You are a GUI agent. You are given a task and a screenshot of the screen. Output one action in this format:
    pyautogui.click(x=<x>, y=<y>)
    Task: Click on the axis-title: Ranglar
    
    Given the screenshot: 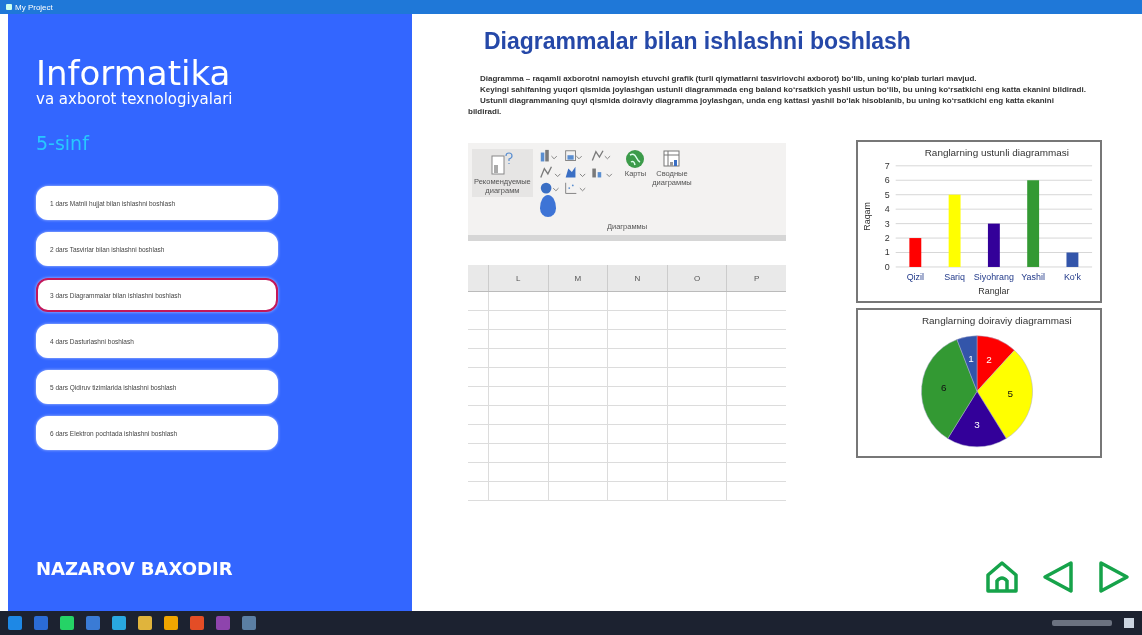 What is the action you would take?
    pyautogui.click(x=994, y=290)
    